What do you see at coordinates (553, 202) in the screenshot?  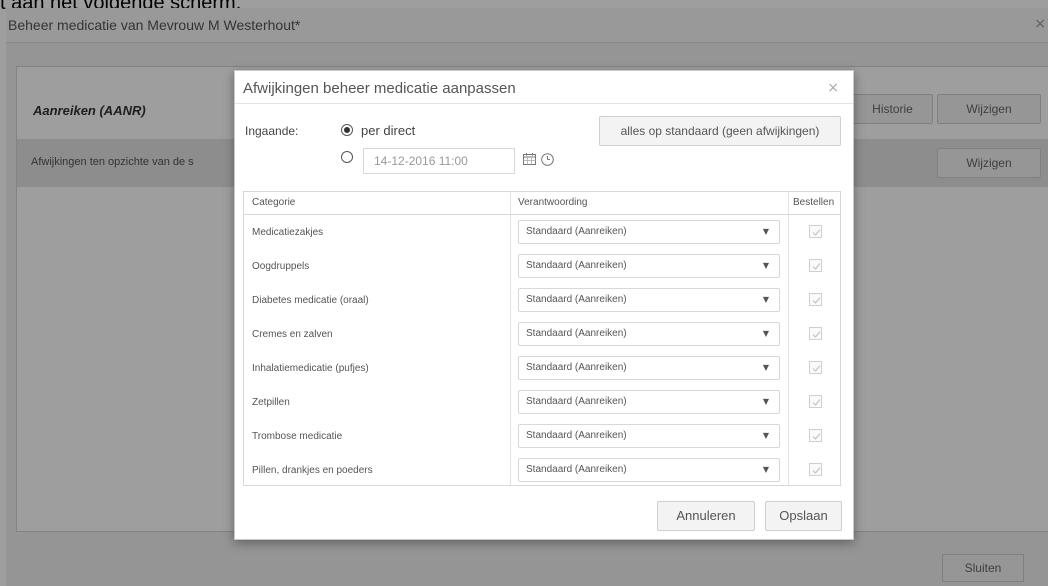 I see `column-header-verantwoording: Verantwoording` at bounding box center [553, 202].